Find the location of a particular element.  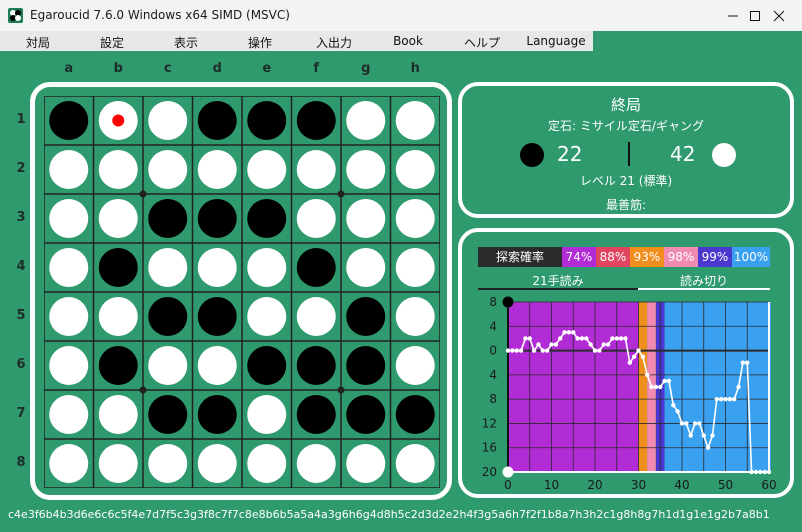

white-disc-c6 is located at coordinates (168, 365).